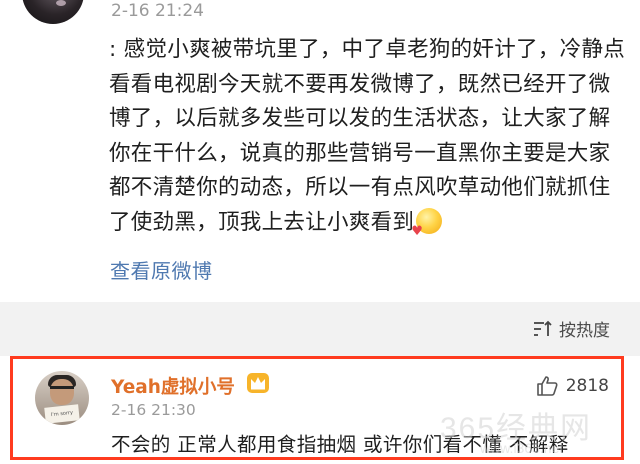  Describe the element at coordinates (157, 11) in the screenshot. I see `post-timestamp: 2-16 21:24` at that location.